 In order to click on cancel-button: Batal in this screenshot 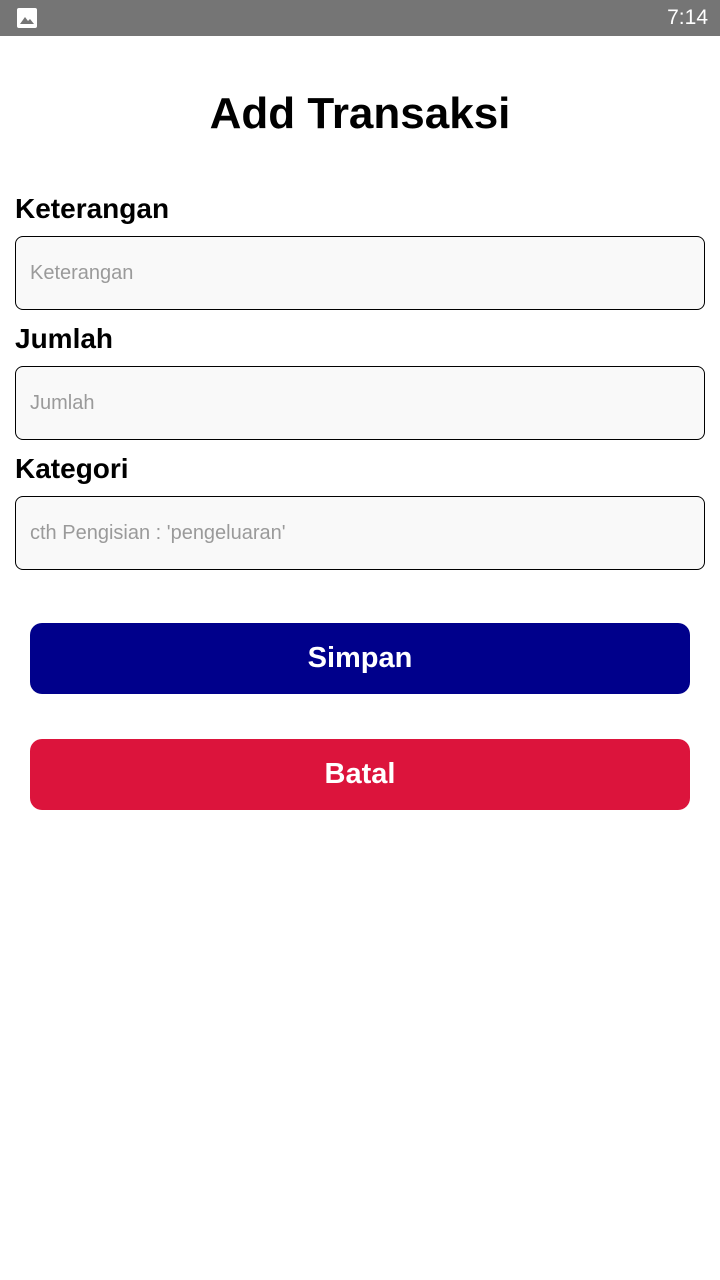, I will do `click(360, 774)`.